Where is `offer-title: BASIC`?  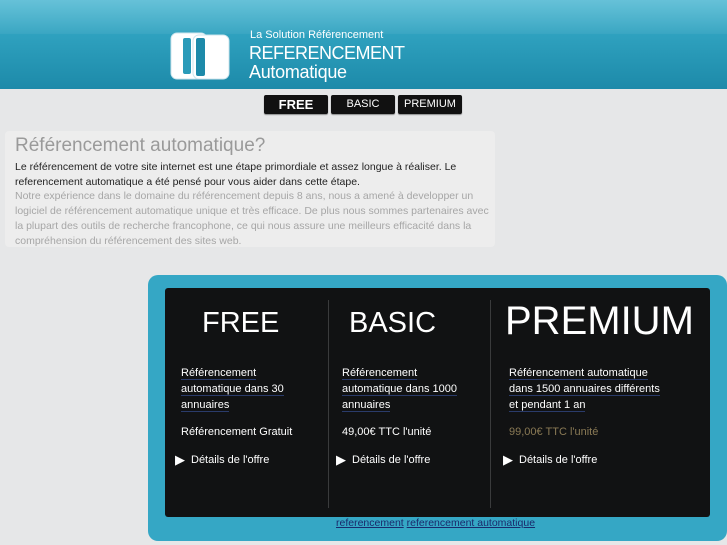 offer-title: BASIC is located at coordinates (393, 323).